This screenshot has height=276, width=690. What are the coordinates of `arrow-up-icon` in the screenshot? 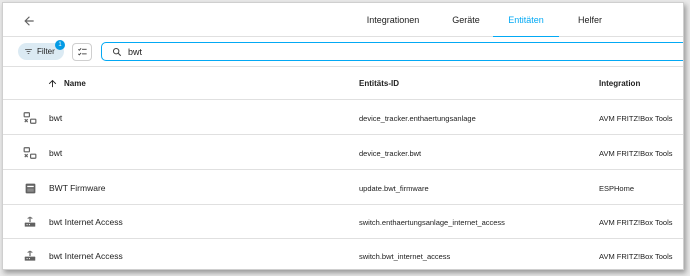 It's located at (52, 83).